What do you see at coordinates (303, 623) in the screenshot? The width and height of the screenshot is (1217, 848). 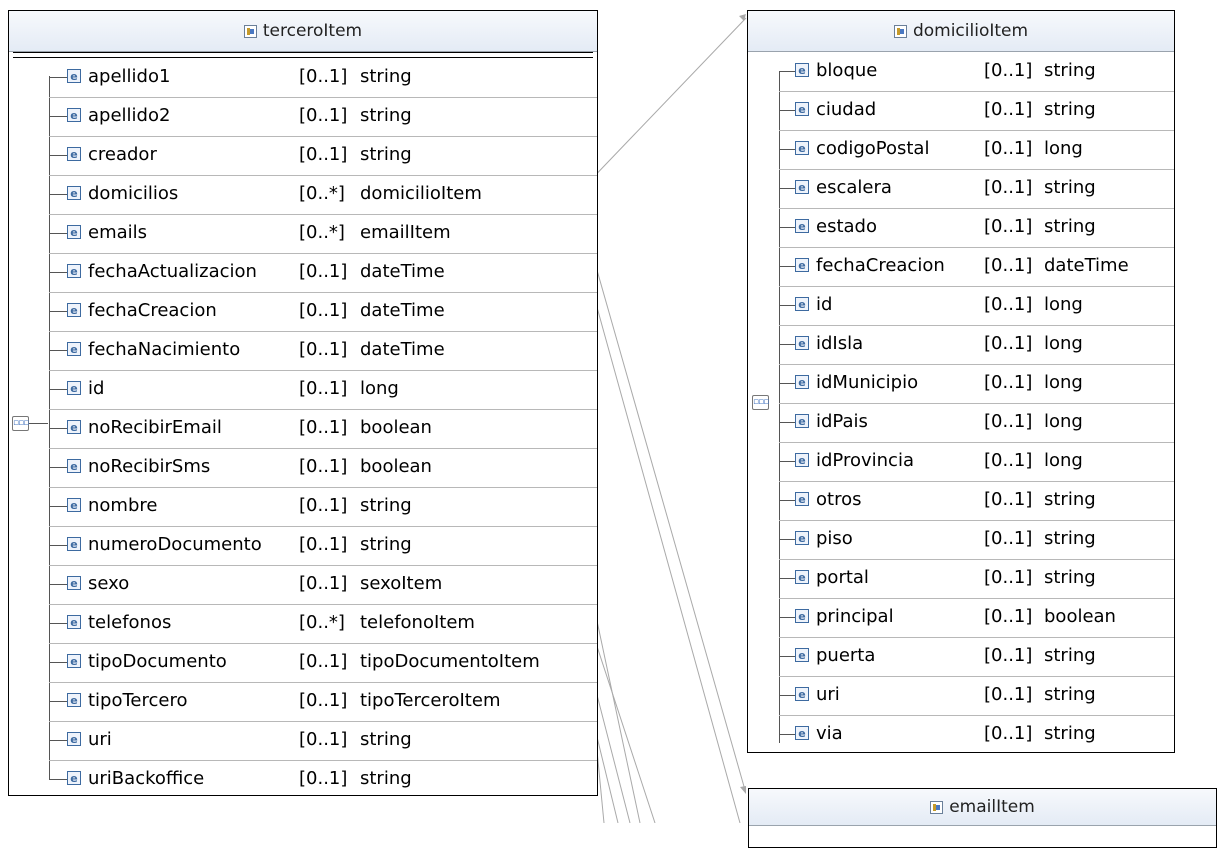 I see `element-row: e telefonos [0..*] telefonoItem` at bounding box center [303, 623].